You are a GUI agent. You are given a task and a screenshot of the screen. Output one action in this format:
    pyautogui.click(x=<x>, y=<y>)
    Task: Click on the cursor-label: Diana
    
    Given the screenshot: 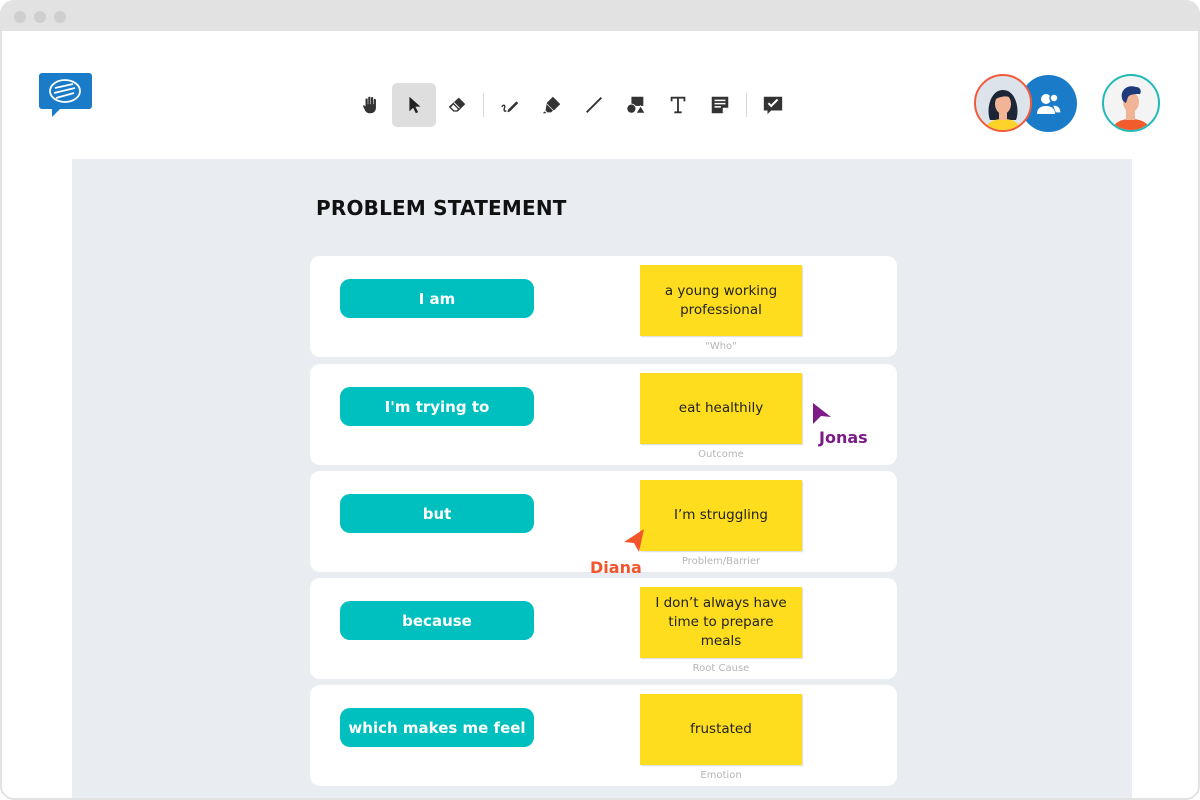 What is the action you would take?
    pyautogui.click(x=616, y=567)
    